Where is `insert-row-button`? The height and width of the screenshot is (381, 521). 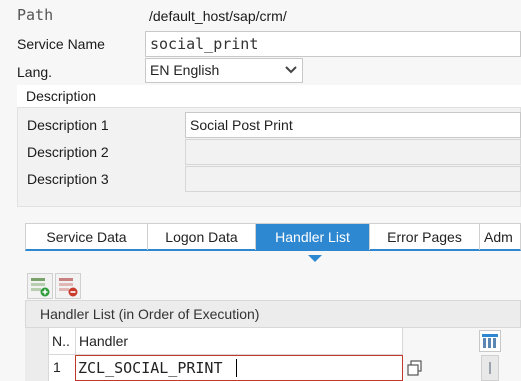 insert-row-button is located at coordinates (40, 286).